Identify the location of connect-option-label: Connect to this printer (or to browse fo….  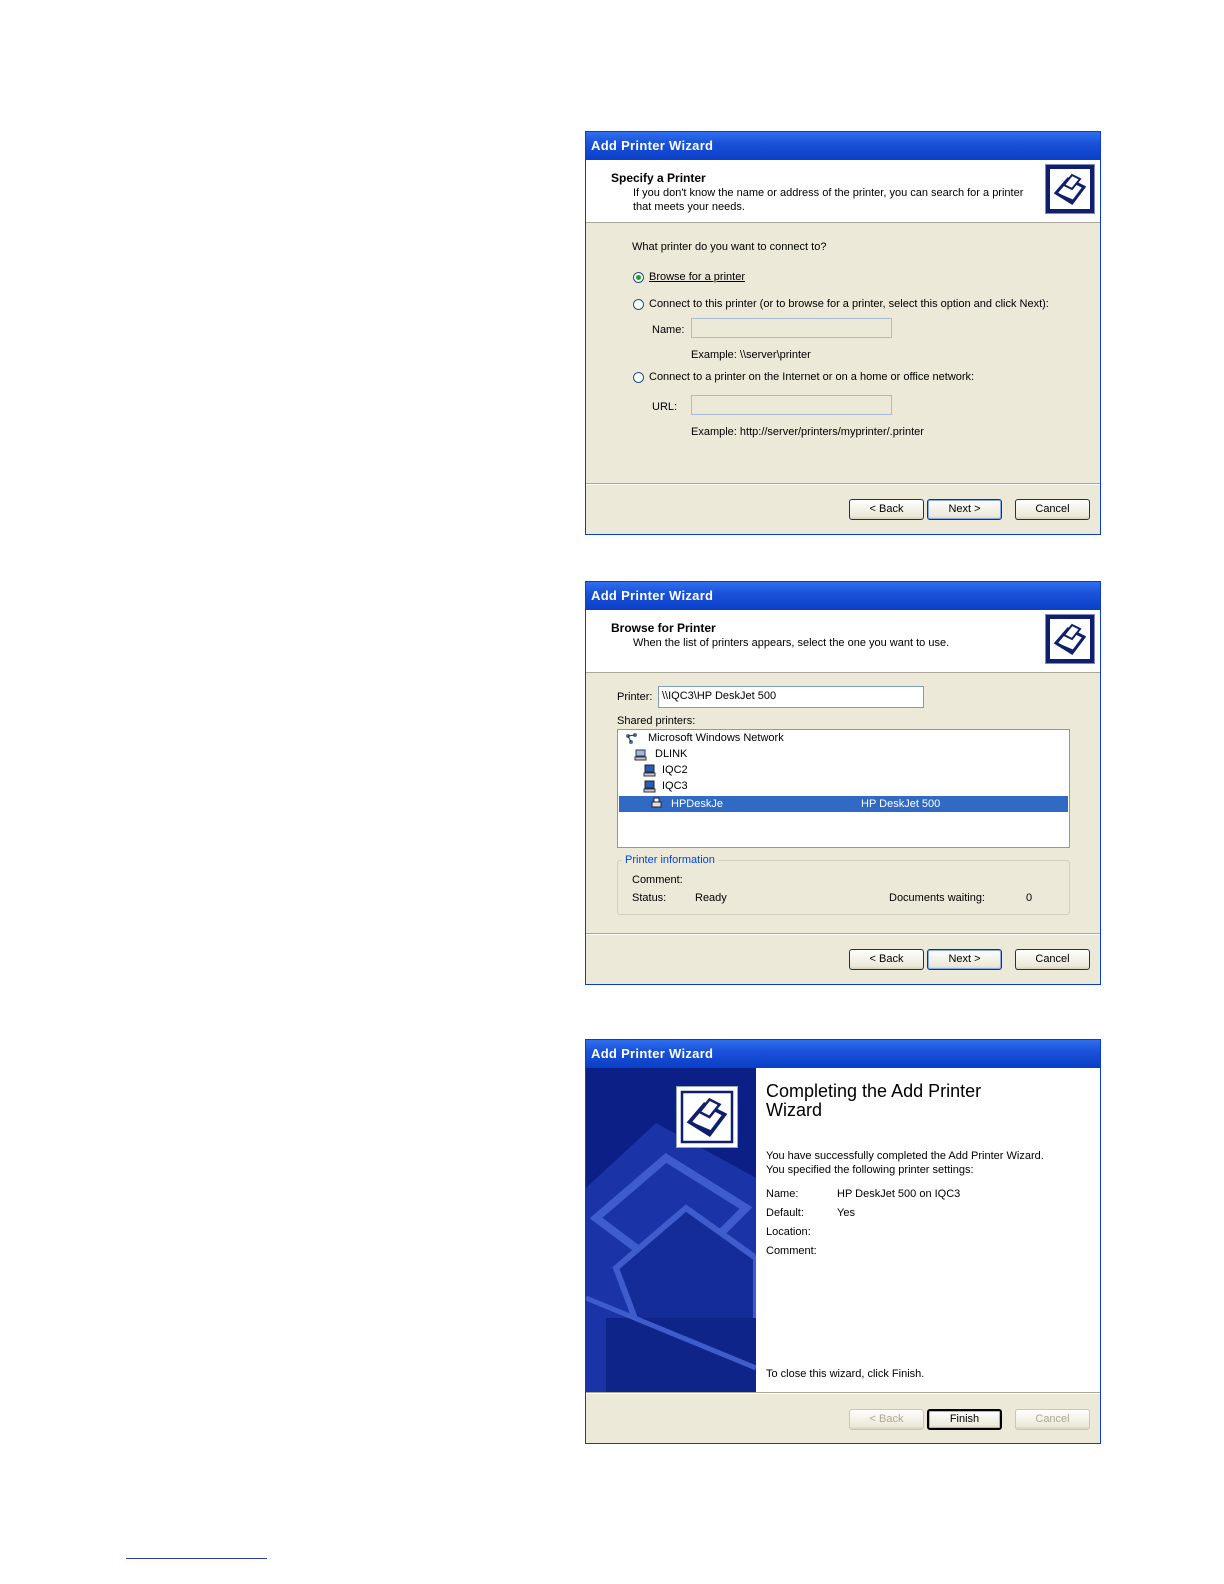
(849, 304).